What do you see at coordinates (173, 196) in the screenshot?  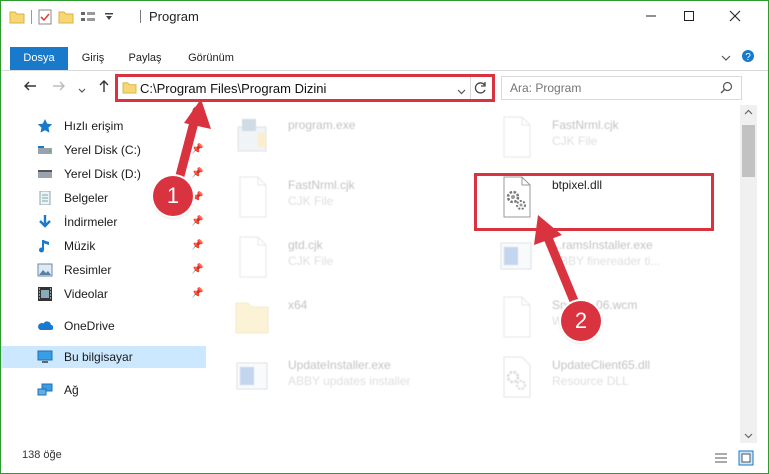 I see `step-badge-1: 1` at bounding box center [173, 196].